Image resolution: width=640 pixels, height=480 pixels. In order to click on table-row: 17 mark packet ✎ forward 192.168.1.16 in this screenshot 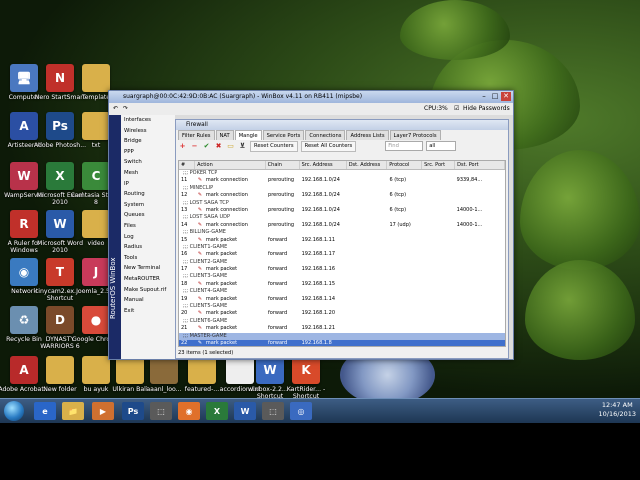, I will do `click(342, 269)`.